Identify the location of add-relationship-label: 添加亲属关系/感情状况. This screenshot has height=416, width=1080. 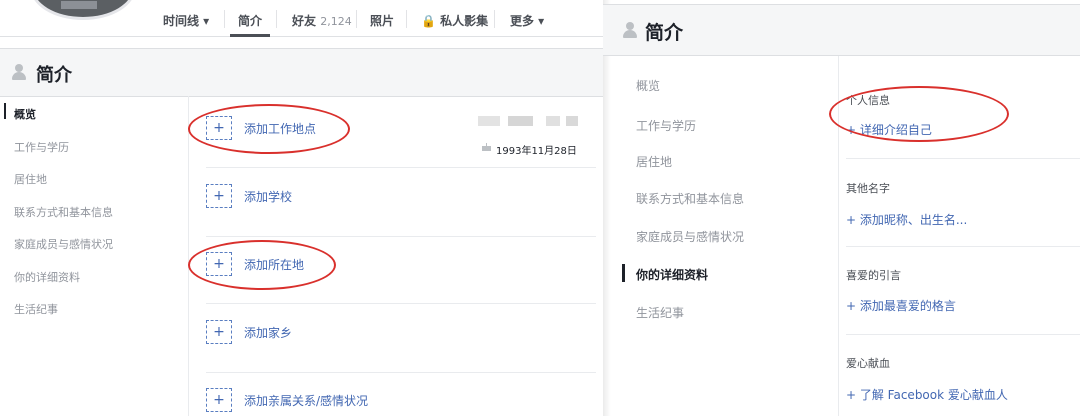
(306, 401).